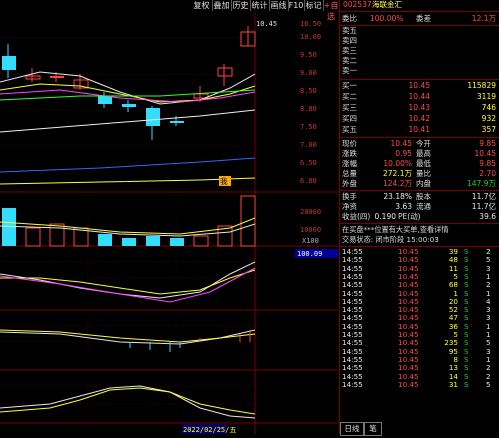  Describe the element at coordinates (419, 153) in the screenshot. I see `stat-row: 涨跌 0.95 最高 10.45` at that location.